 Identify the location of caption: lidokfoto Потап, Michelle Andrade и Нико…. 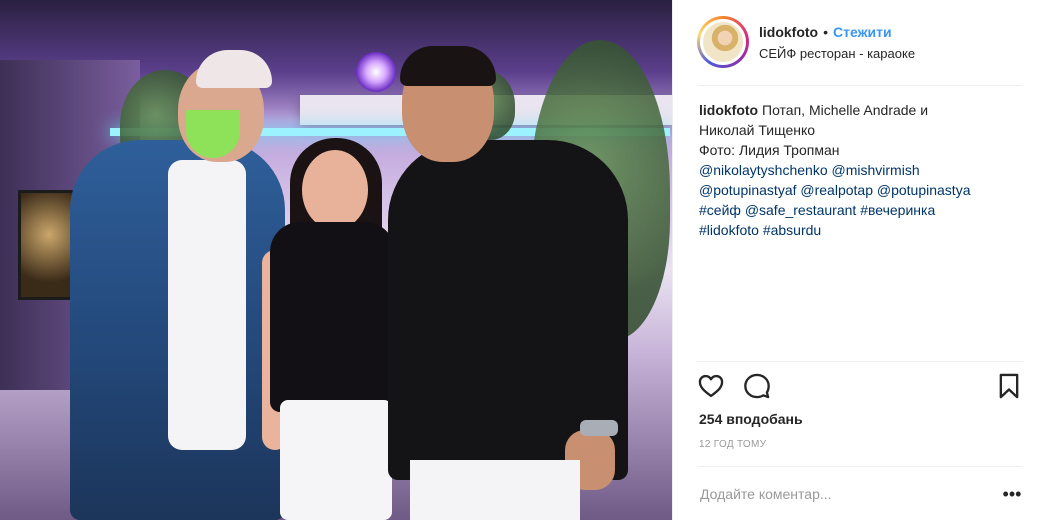
(859, 170).